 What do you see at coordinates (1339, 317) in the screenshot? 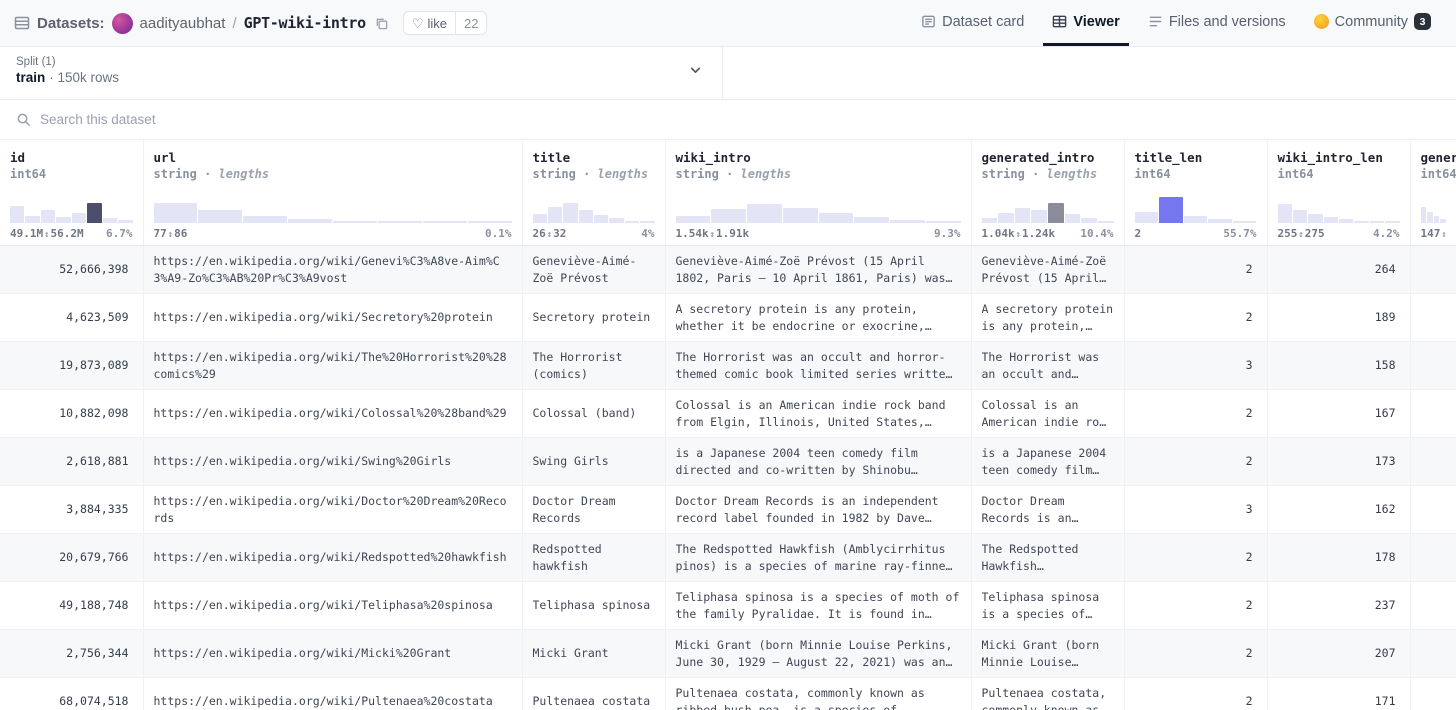
I see `cell-wiki_intro_len: 189` at bounding box center [1339, 317].